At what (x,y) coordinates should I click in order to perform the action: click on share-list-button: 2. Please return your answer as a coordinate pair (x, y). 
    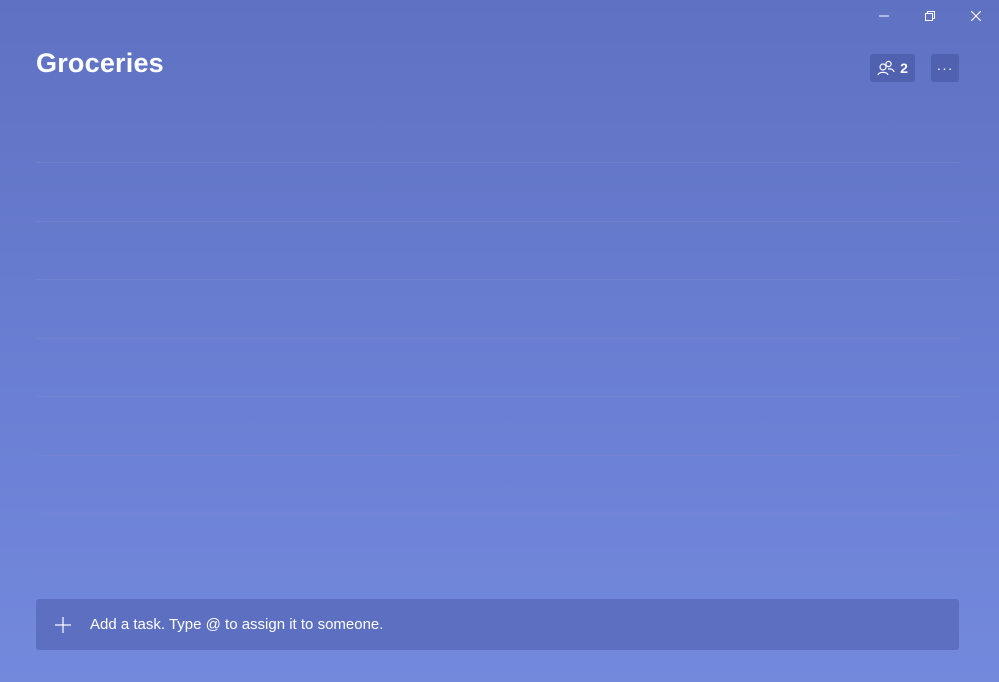
    Looking at the image, I should click on (892, 68).